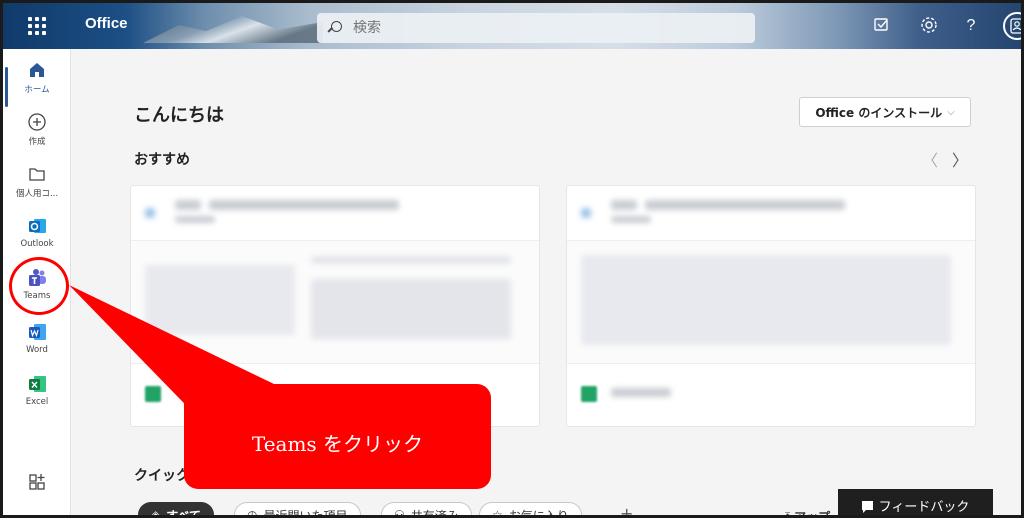  What do you see at coordinates (929, 26) in the screenshot?
I see `settings-gear-icon` at bounding box center [929, 26].